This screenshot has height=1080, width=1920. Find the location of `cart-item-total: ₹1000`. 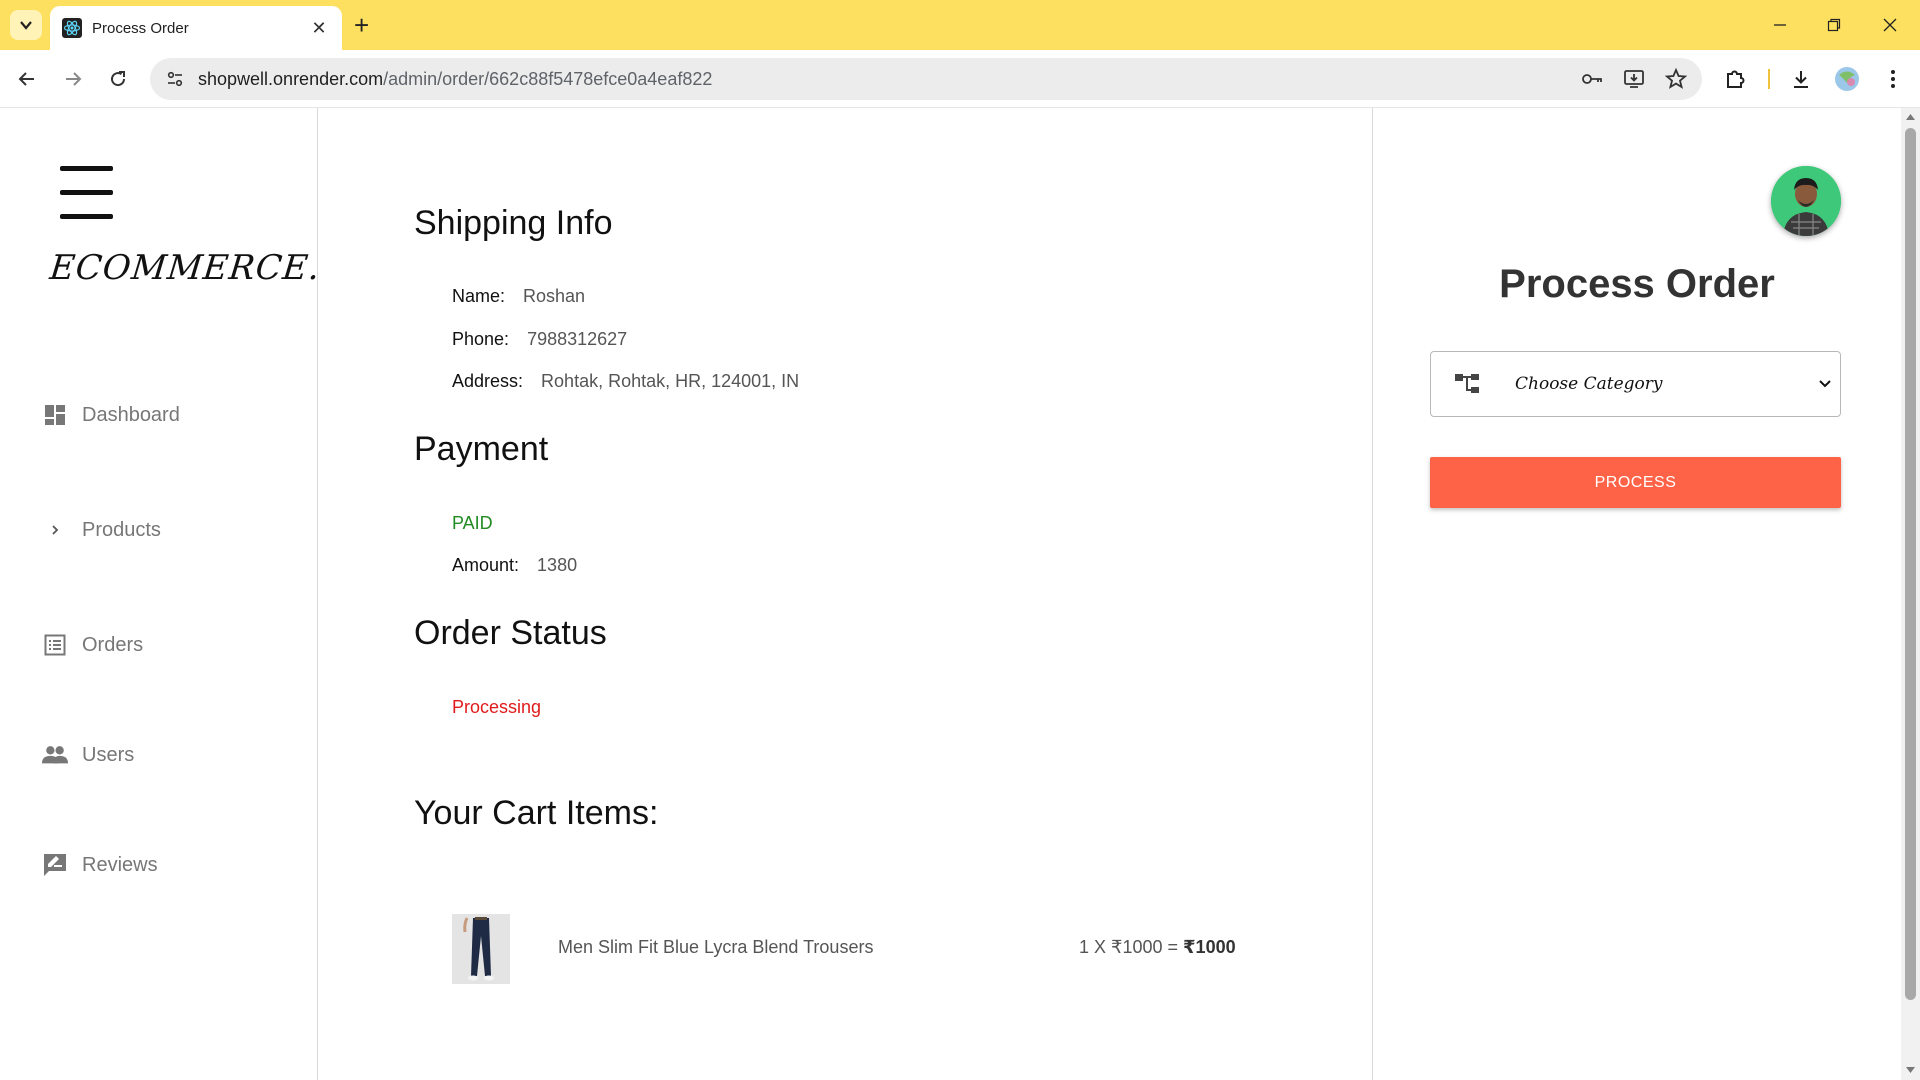

cart-item-total: ₹1000 is located at coordinates (1209, 947).